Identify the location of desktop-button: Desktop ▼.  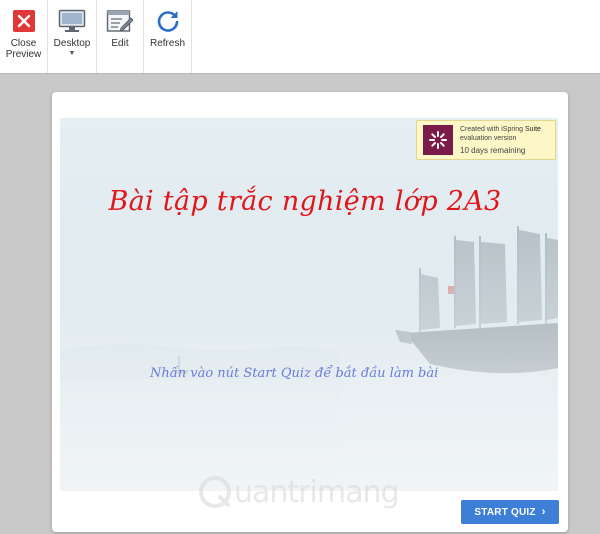
(72, 36).